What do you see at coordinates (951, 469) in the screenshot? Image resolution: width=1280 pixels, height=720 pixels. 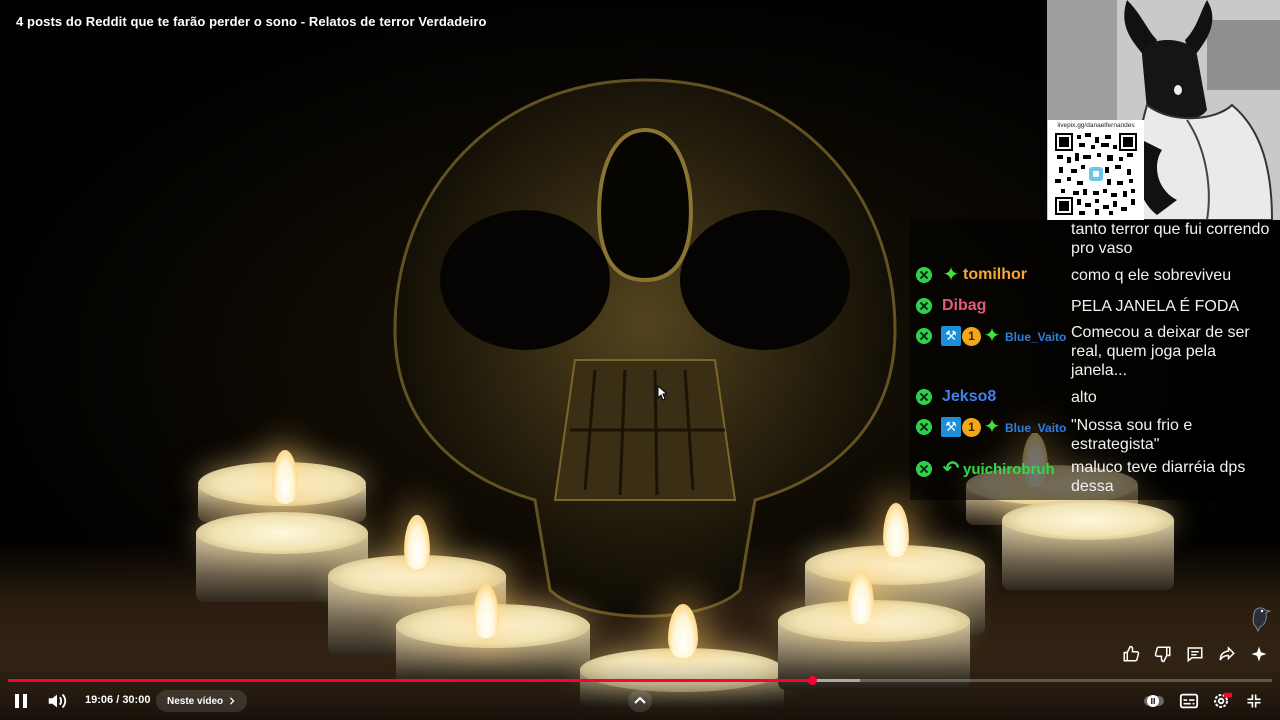 I see `return-arrow-badge-icon: ↶` at bounding box center [951, 469].